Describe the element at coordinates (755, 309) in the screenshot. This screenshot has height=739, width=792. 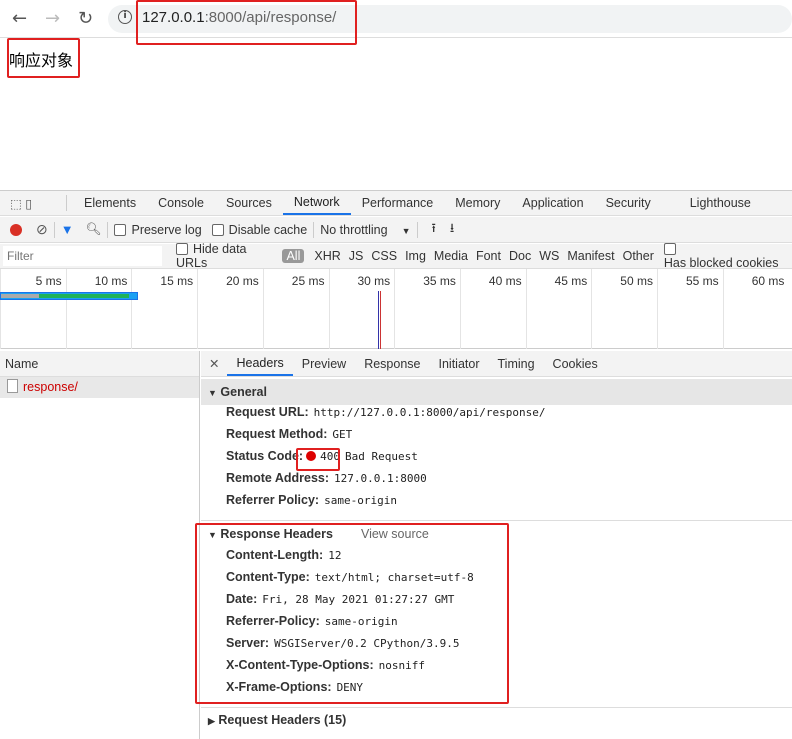
I see `timeline-tick: 60 ms` at that location.